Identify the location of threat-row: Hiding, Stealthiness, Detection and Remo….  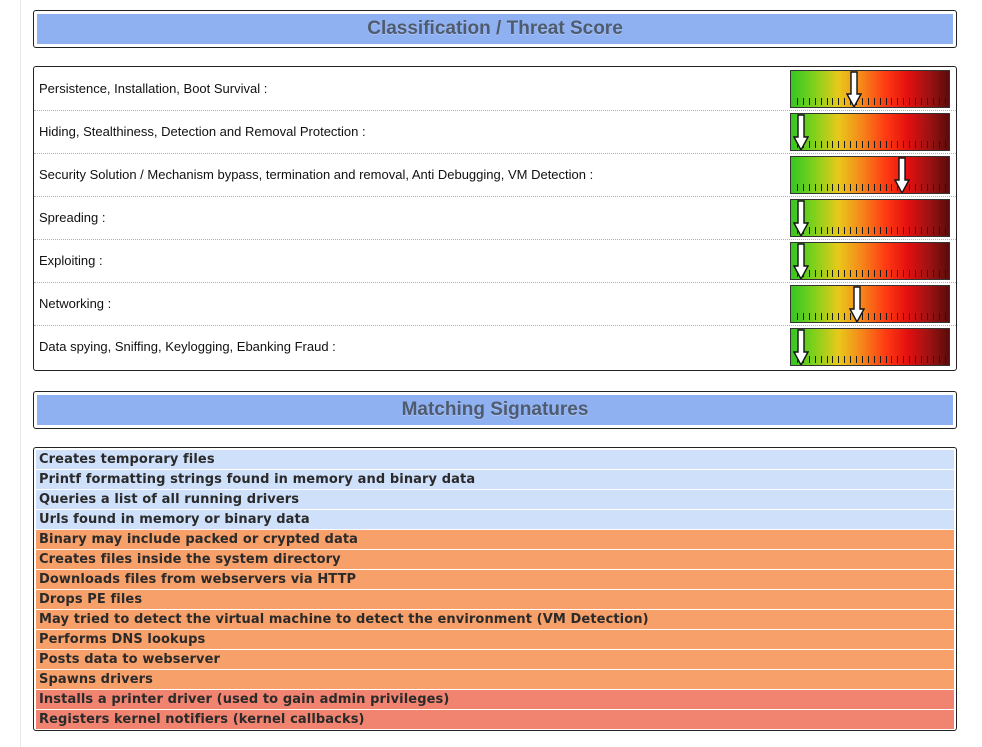
(495, 132).